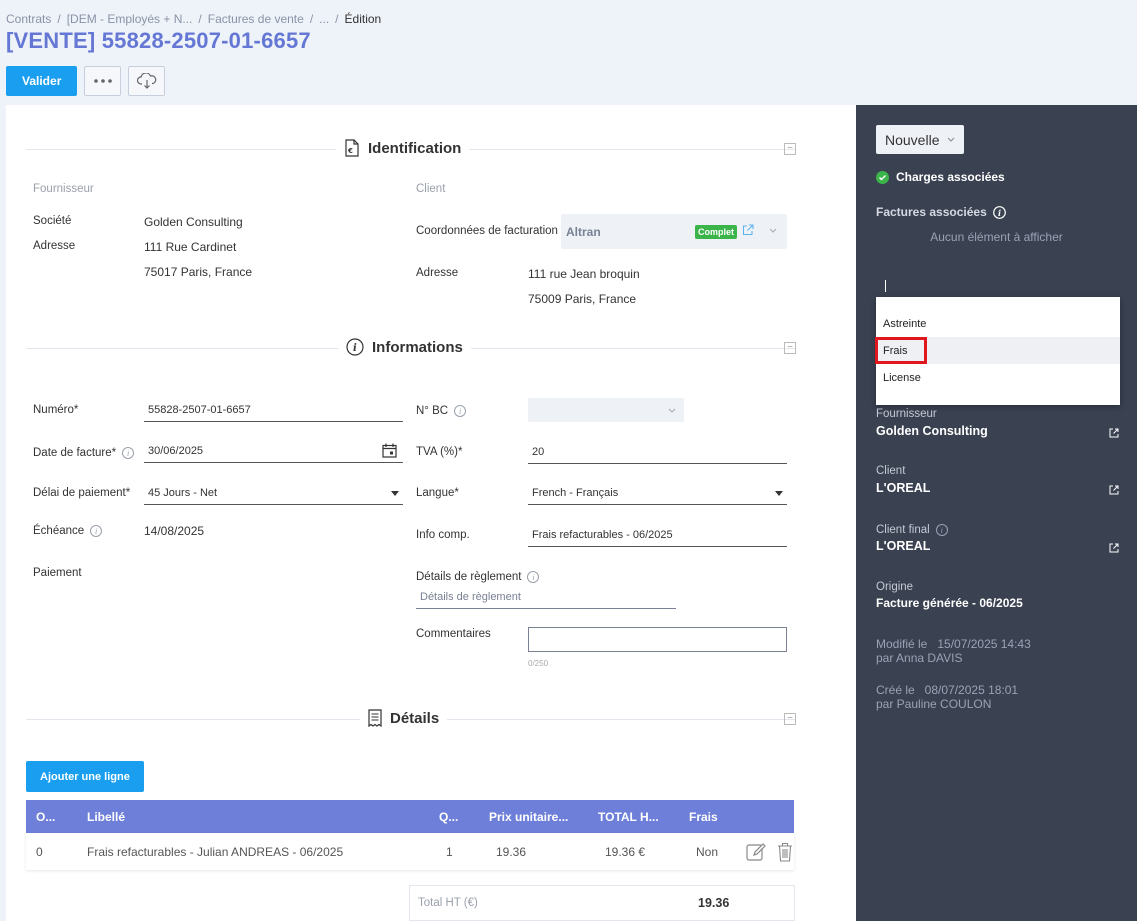 Image resolution: width=1137 pixels, height=921 pixels. Describe the element at coordinates (84, 453) in the screenshot. I see `date-facture-label: Date de facture* i` at that location.